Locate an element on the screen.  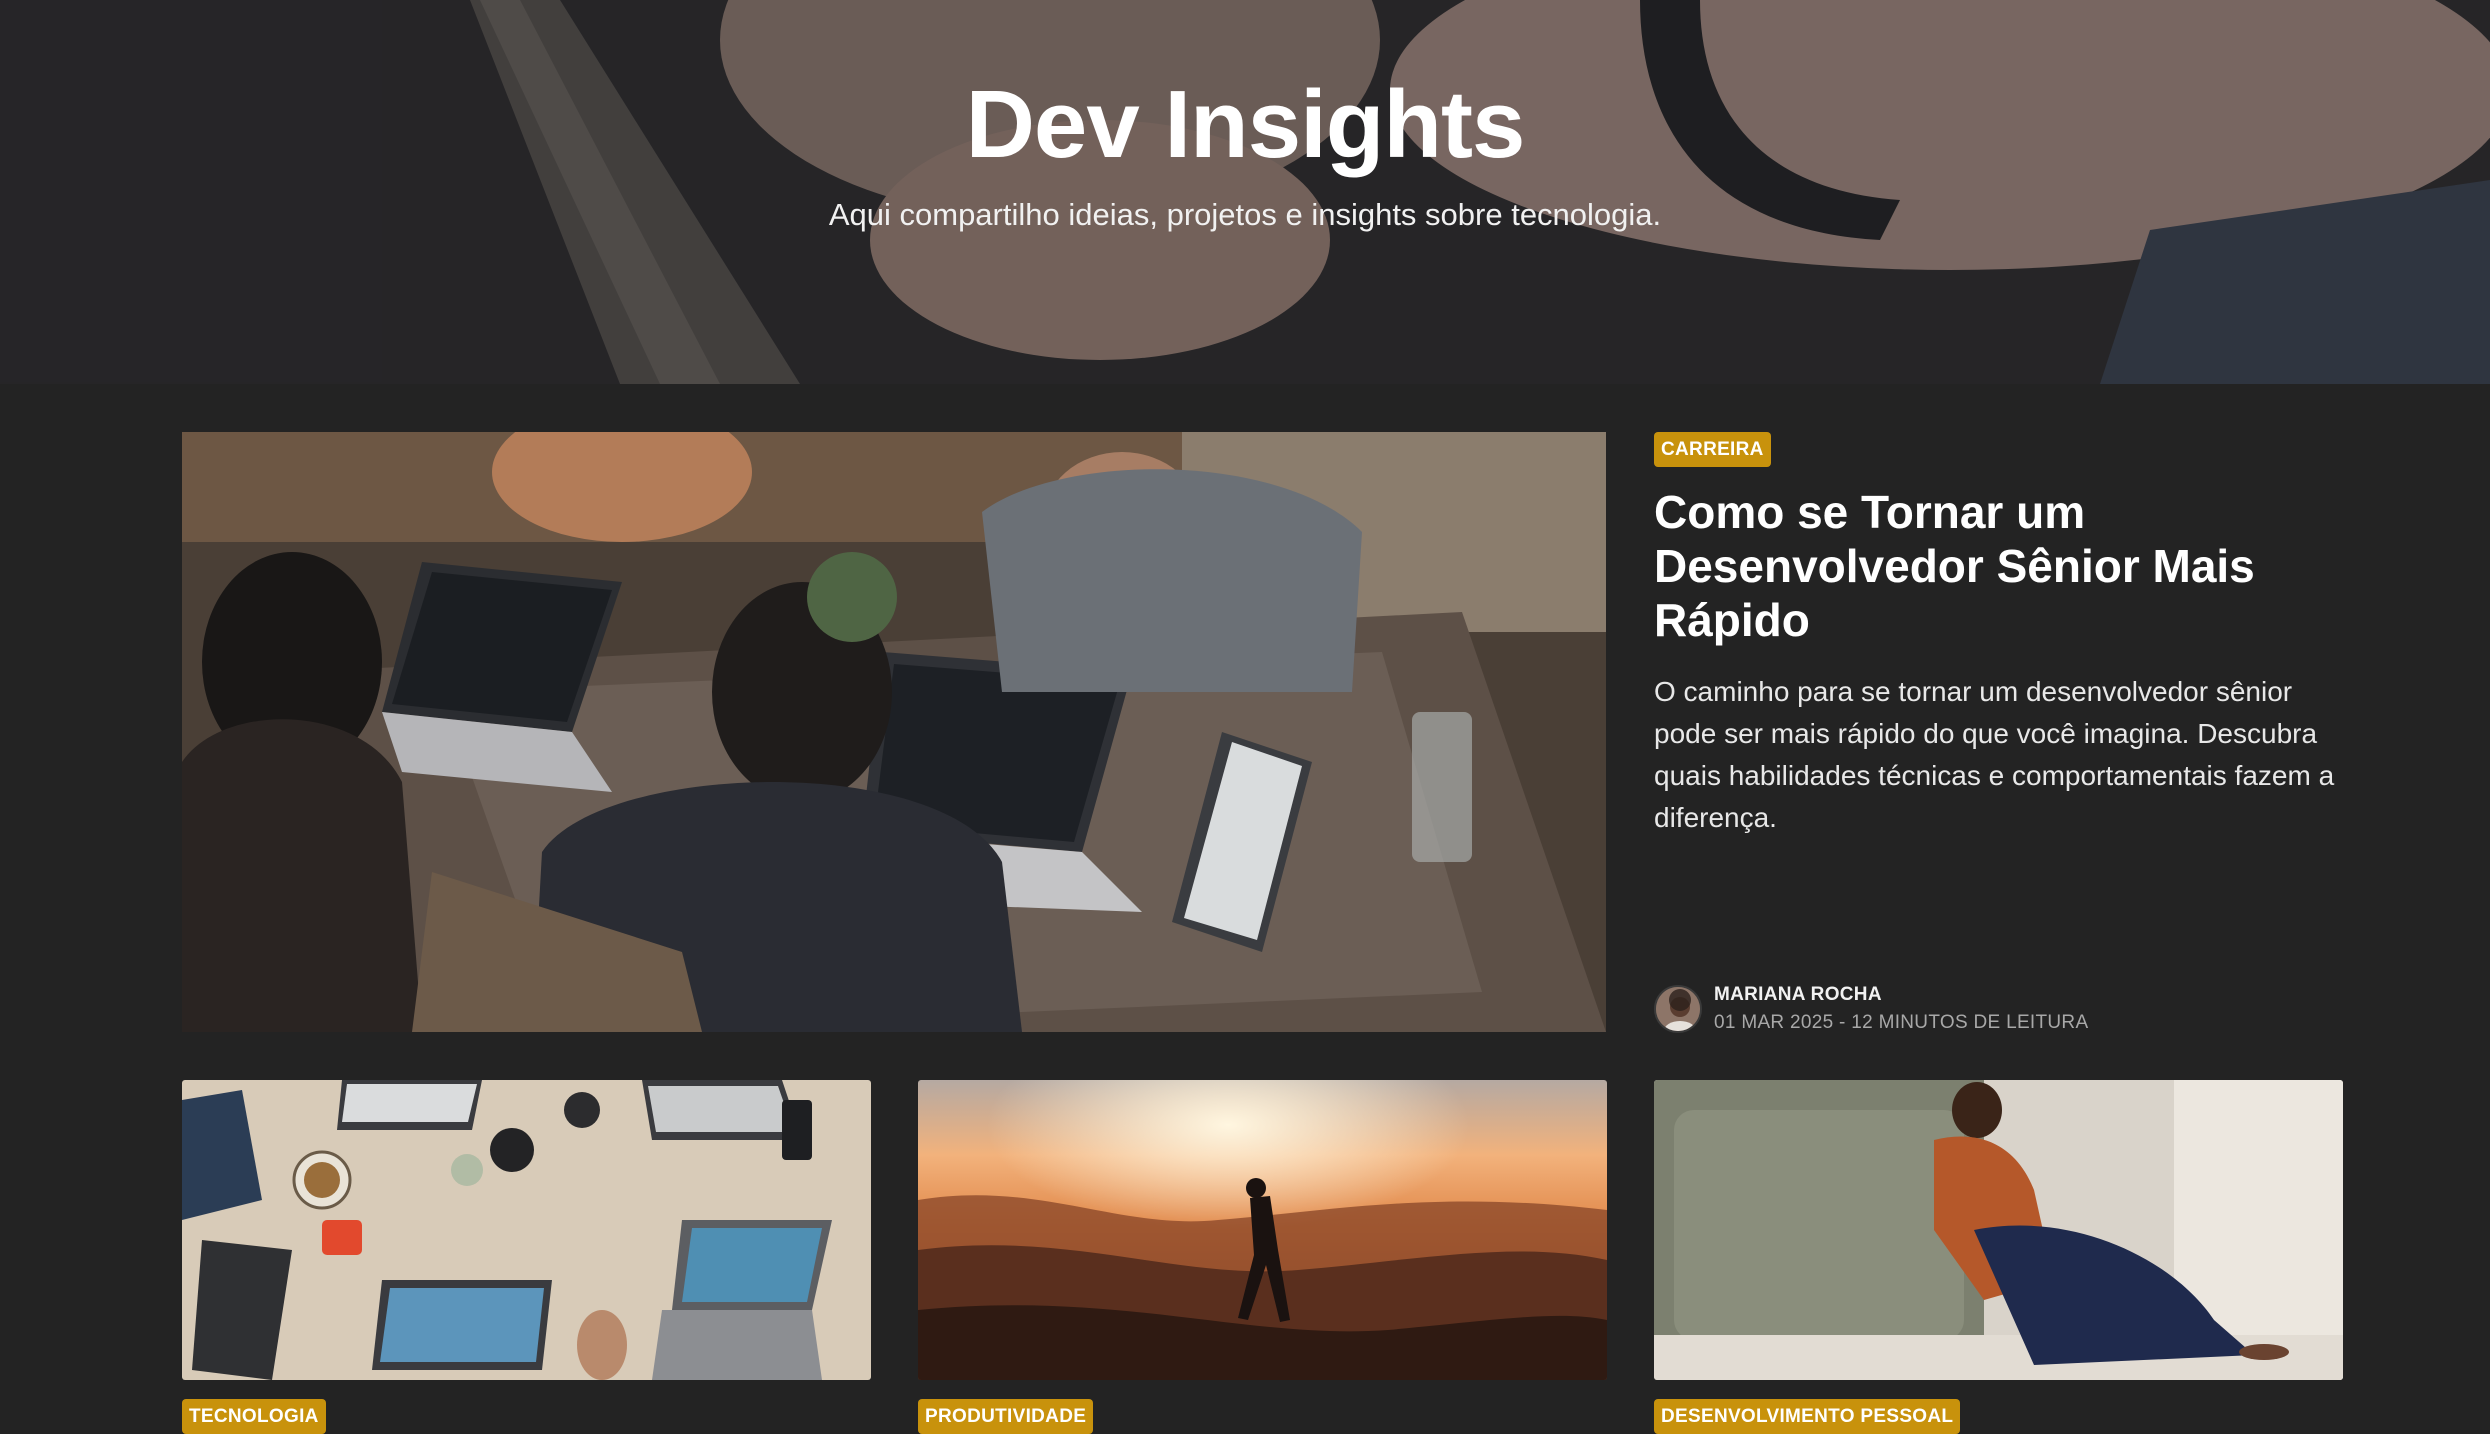
author-avatar is located at coordinates (1678, 1009).